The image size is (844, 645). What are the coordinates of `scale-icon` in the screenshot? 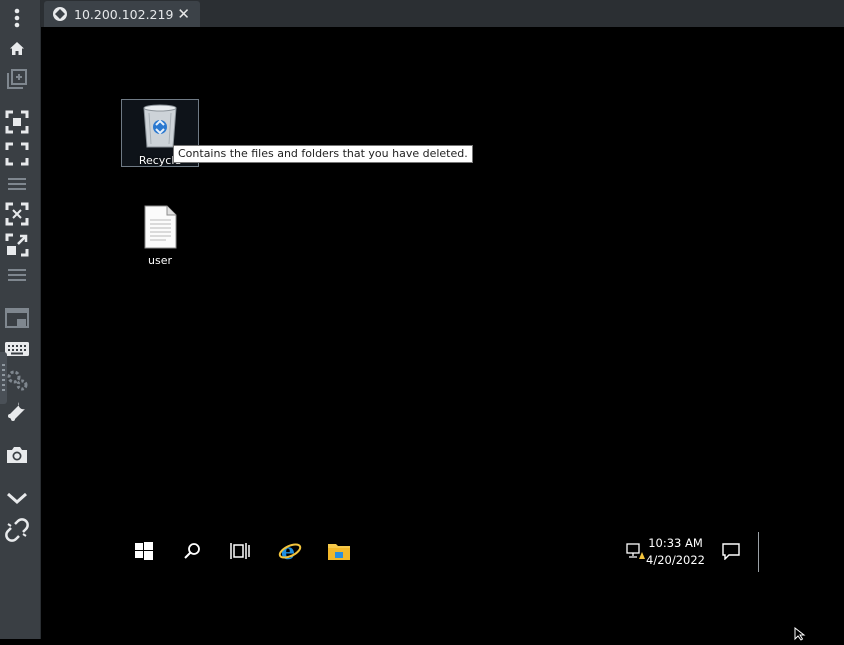 It's located at (17, 214).